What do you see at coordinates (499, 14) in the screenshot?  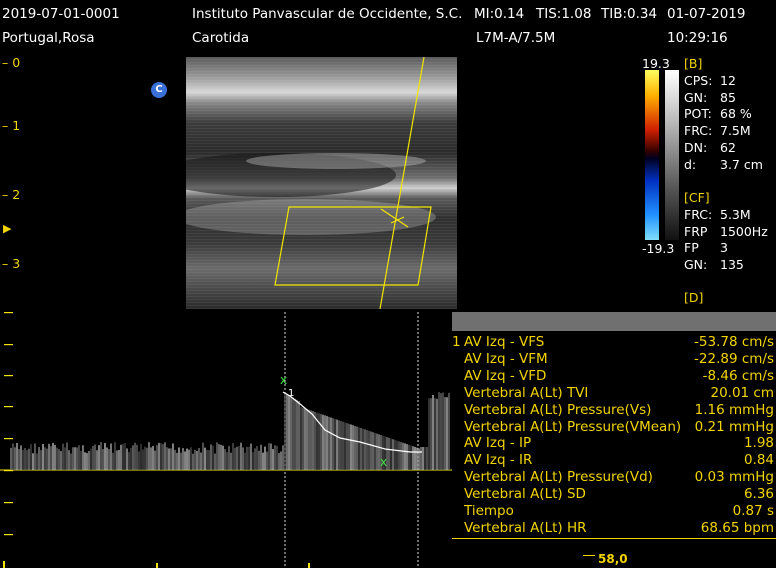 I see `mi-value: MI:0.14` at bounding box center [499, 14].